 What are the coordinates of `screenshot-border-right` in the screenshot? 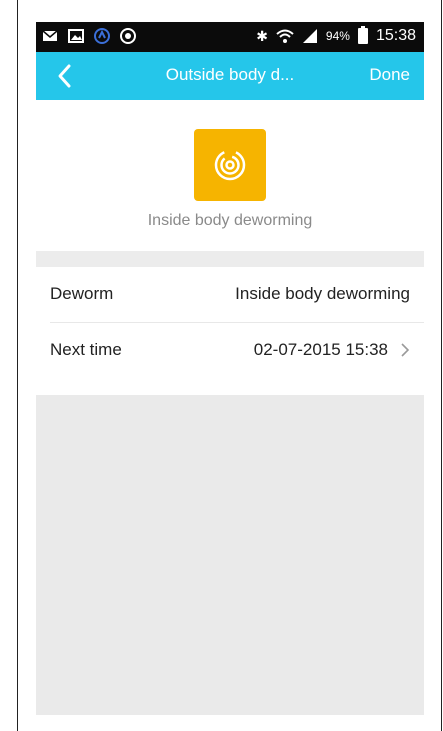 It's located at (441, 365).